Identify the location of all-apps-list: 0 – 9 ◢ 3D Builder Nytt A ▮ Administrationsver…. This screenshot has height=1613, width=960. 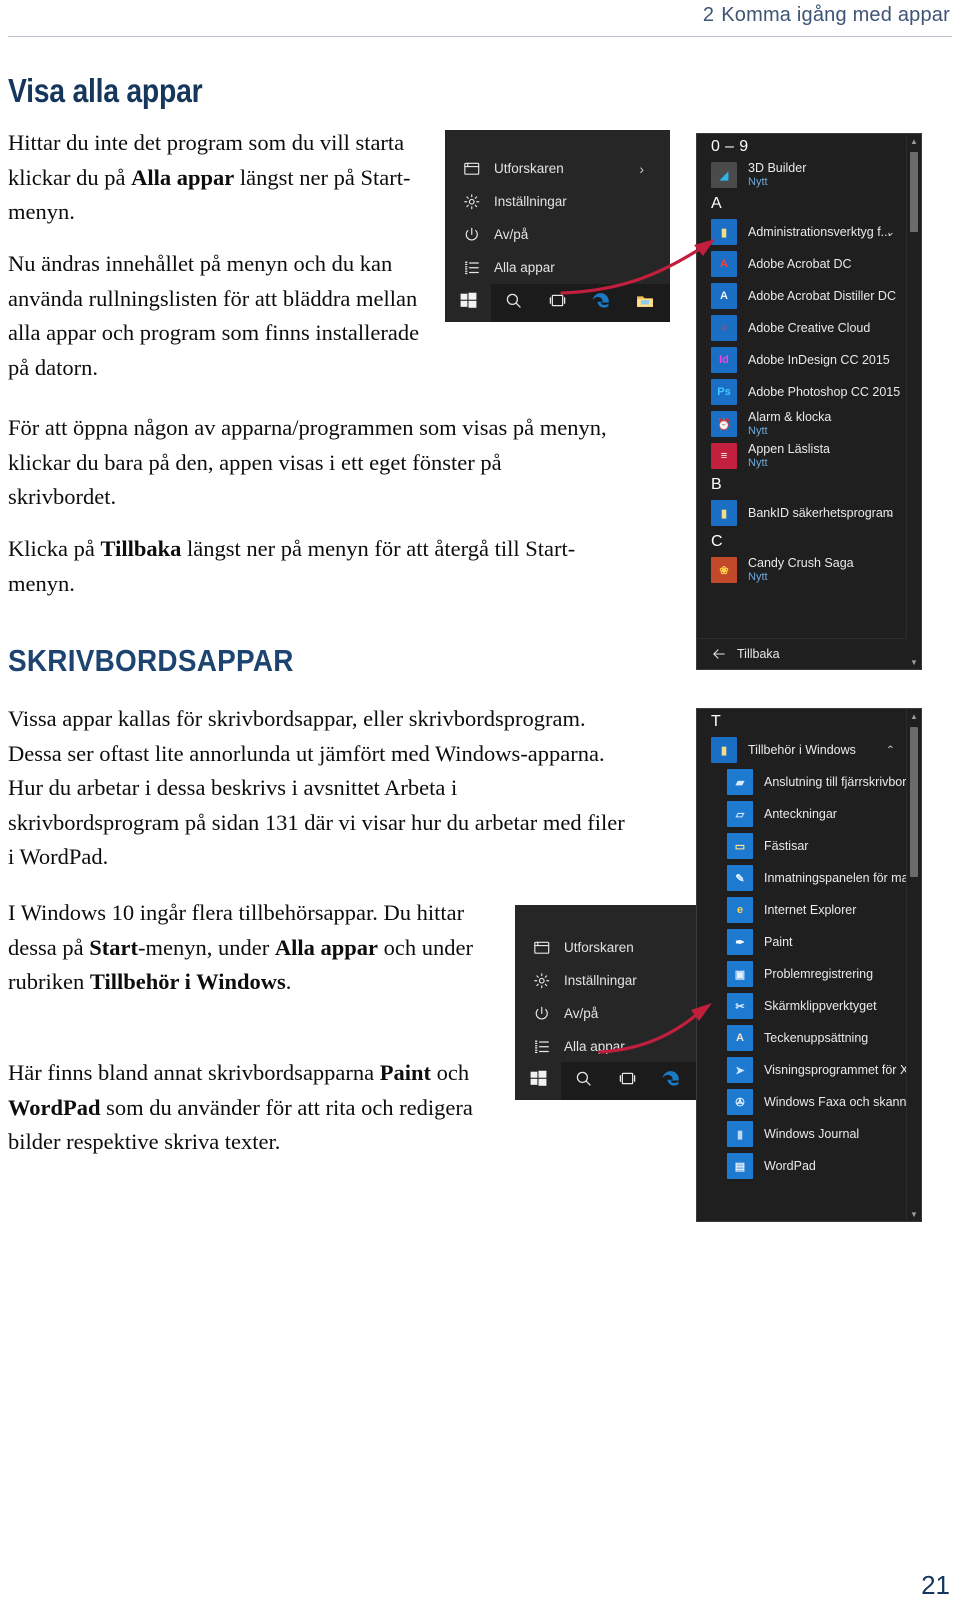
(802, 401).